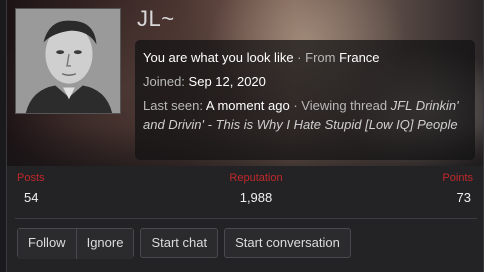  What do you see at coordinates (287, 243) in the screenshot?
I see `start-conversation-button: Start conversation` at bounding box center [287, 243].